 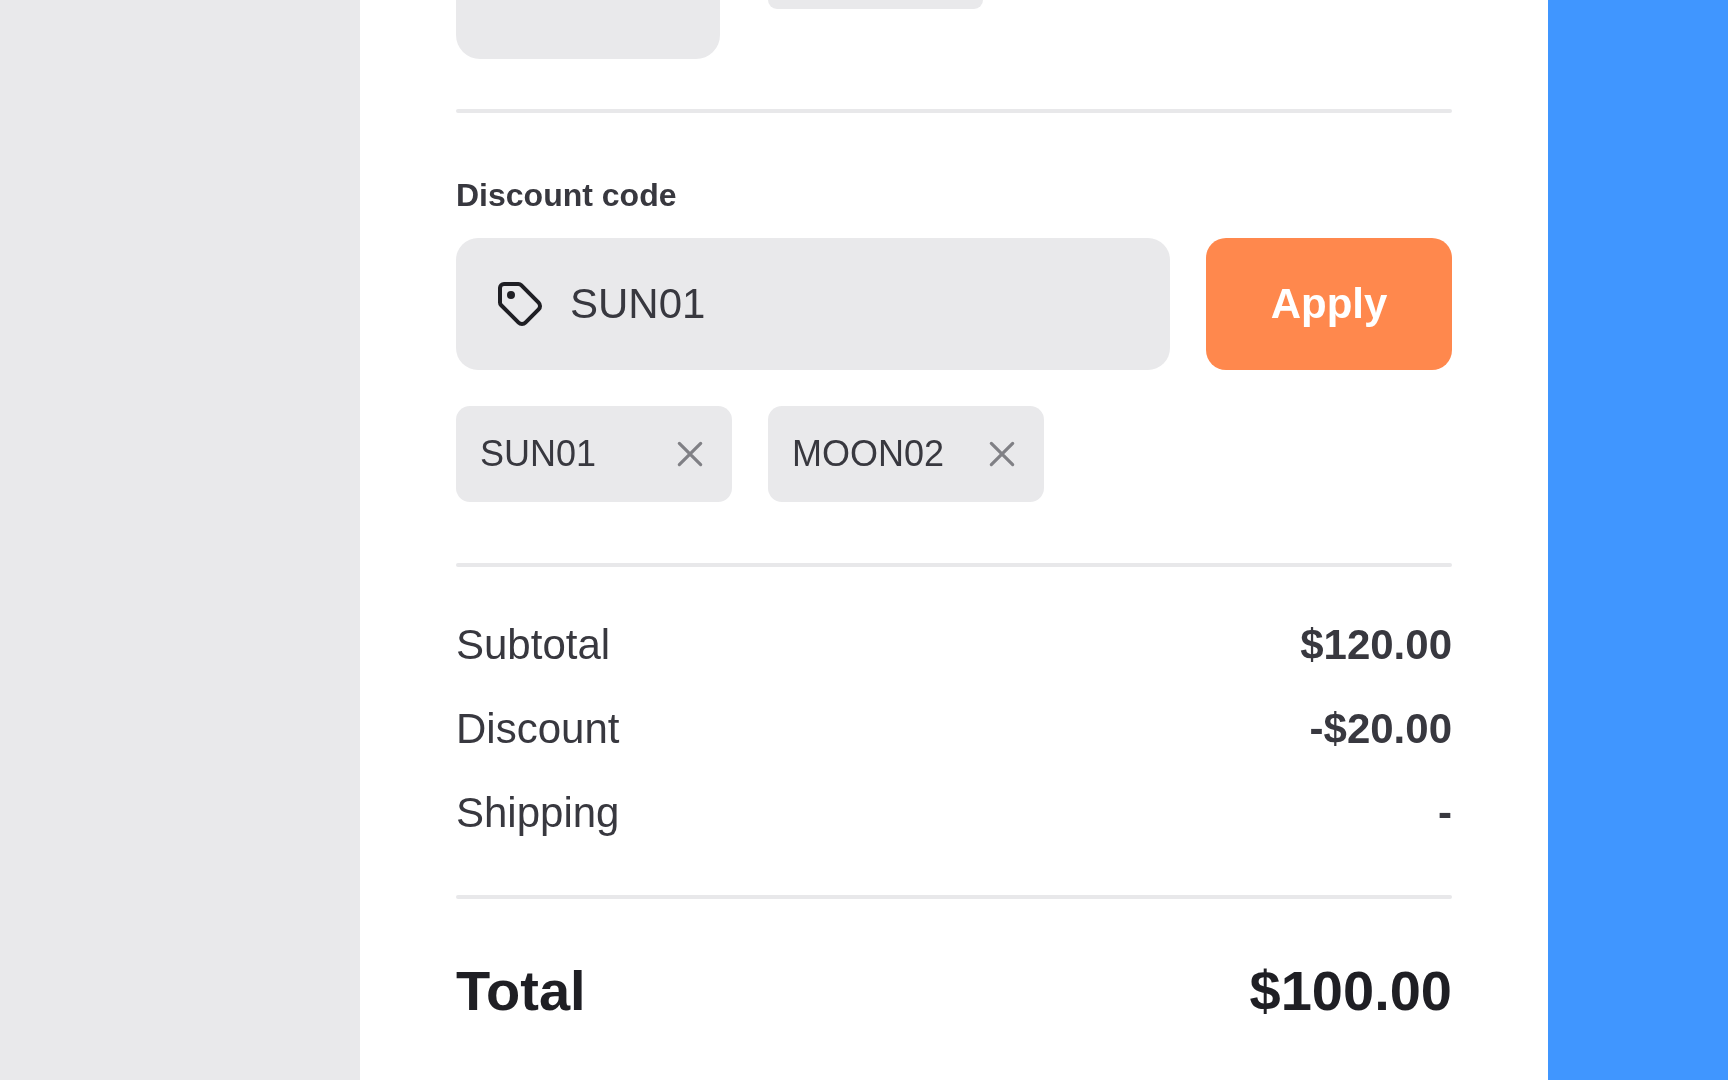 I want to click on total-value: $100.00, so click(x=1350, y=990).